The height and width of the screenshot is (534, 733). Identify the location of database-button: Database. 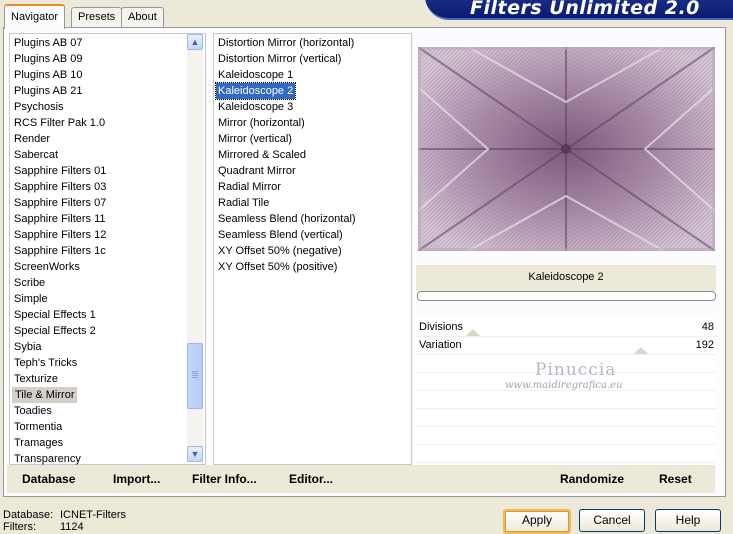
(48, 479).